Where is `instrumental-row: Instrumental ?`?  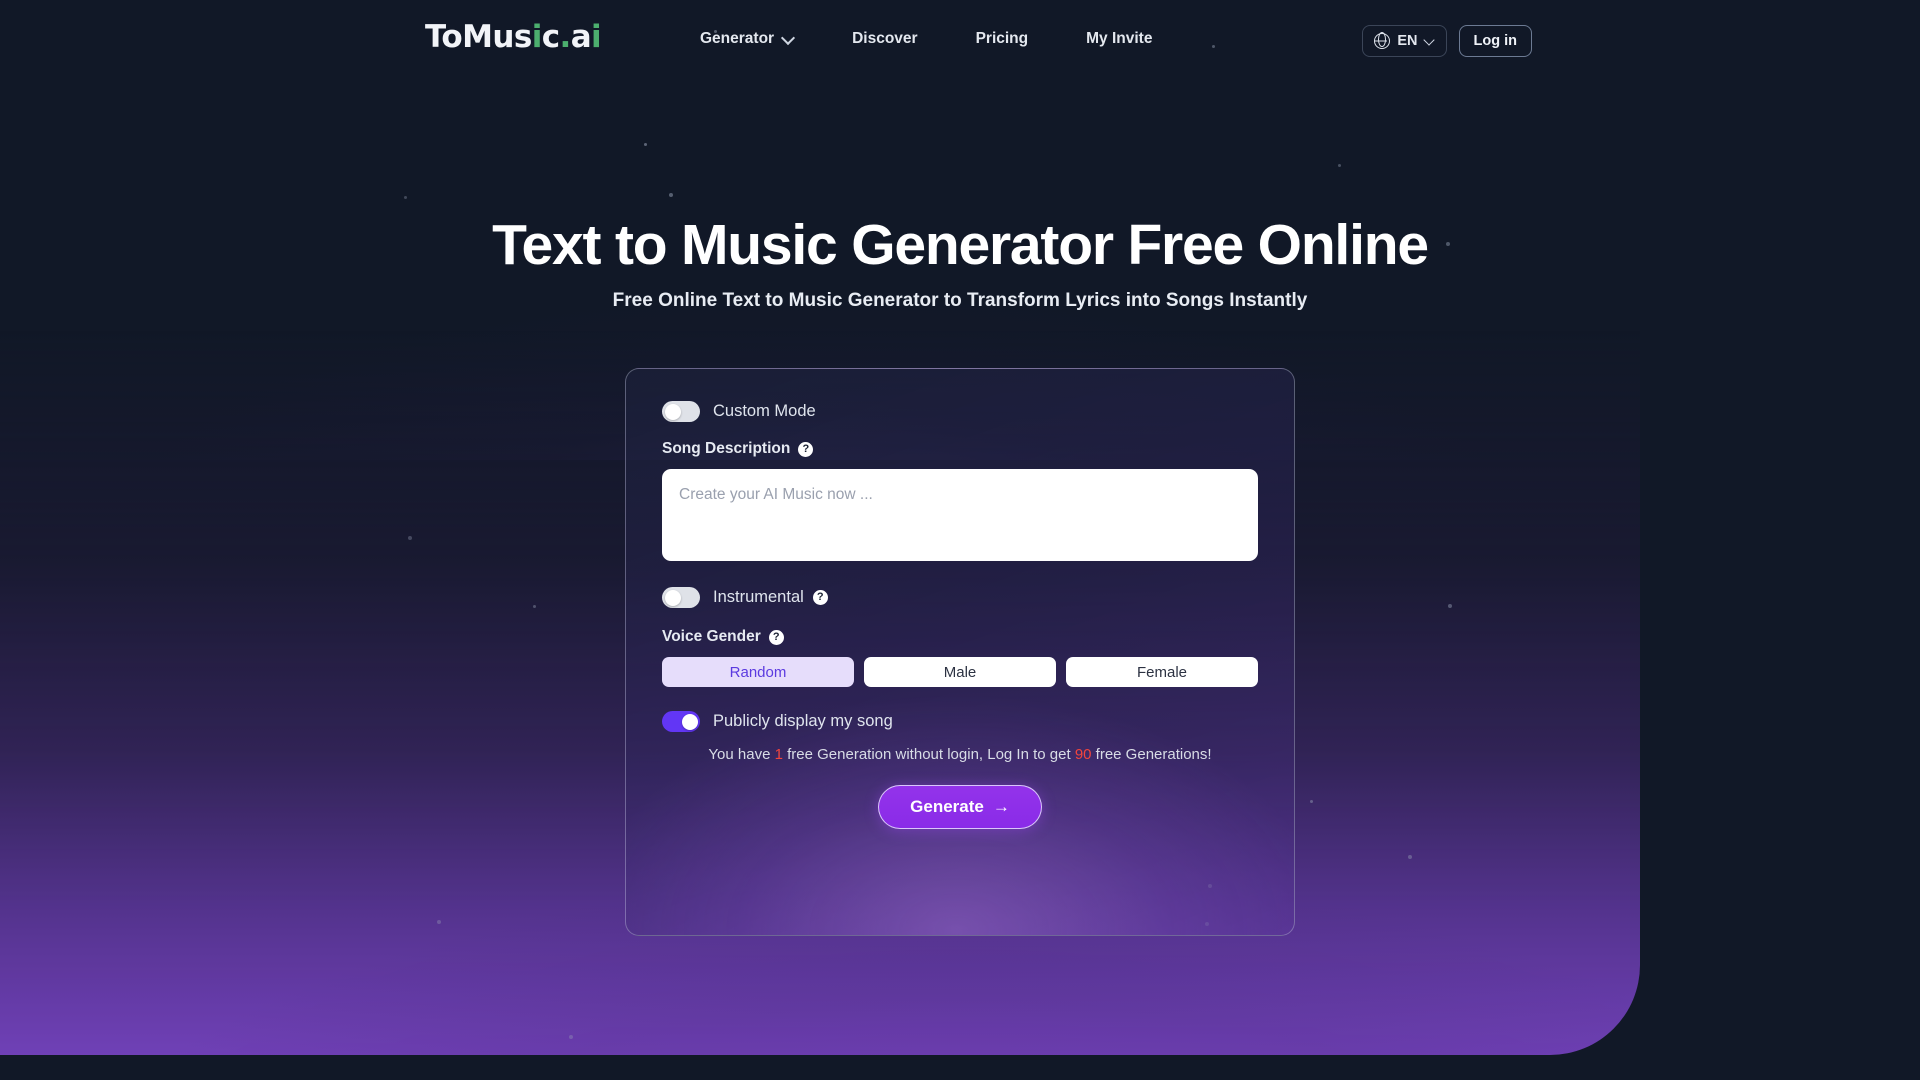 instrumental-row: Instrumental ? is located at coordinates (960, 597).